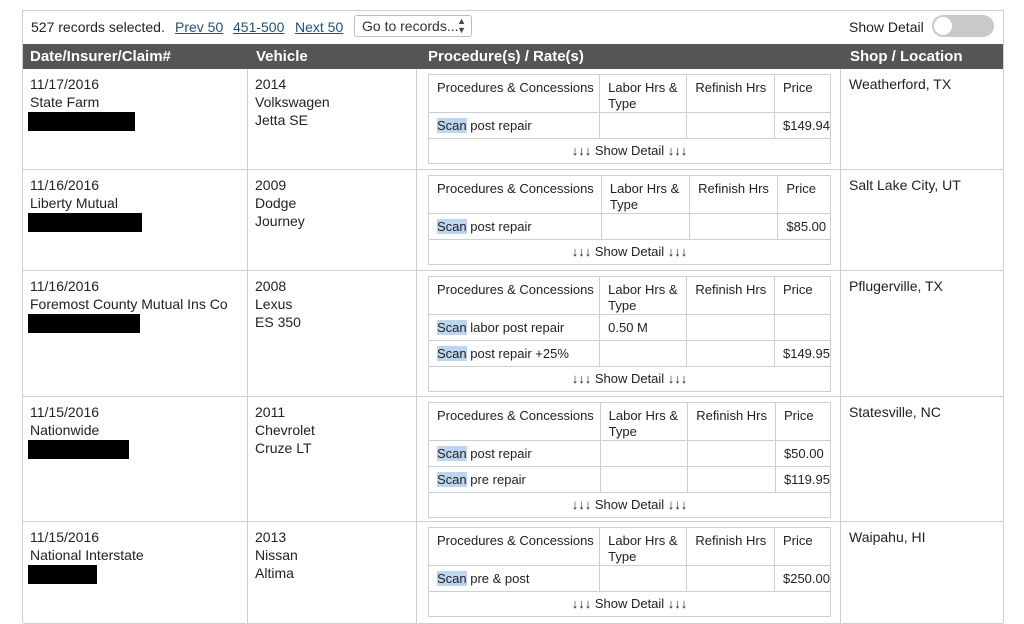 This screenshot has height=624, width=1024. What do you see at coordinates (274, 573) in the screenshot?
I see `vehicle-line: Altima` at bounding box center [274, 573].